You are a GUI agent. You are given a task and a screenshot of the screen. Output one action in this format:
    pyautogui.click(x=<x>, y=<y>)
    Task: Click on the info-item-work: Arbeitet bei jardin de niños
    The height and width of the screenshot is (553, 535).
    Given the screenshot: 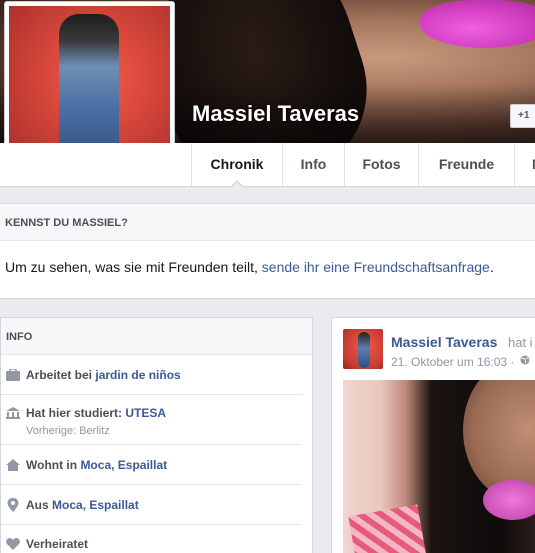 What is the action you would take?
    pyautogui.click(x=151, y=375)
    